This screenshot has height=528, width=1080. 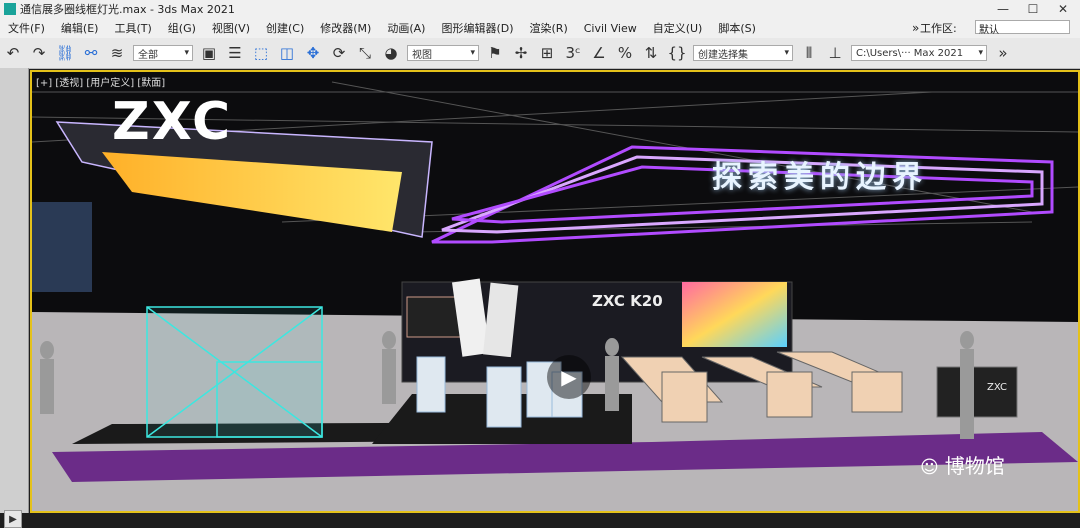 I want to click on app-icon, so click(x=10, y=9).